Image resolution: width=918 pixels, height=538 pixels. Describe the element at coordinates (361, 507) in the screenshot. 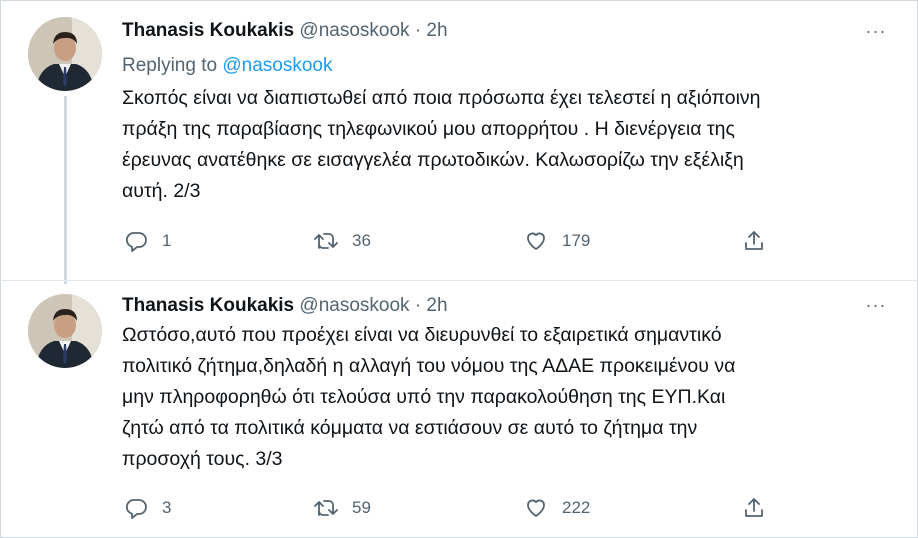

I see `retweet-count: 59` at that location.